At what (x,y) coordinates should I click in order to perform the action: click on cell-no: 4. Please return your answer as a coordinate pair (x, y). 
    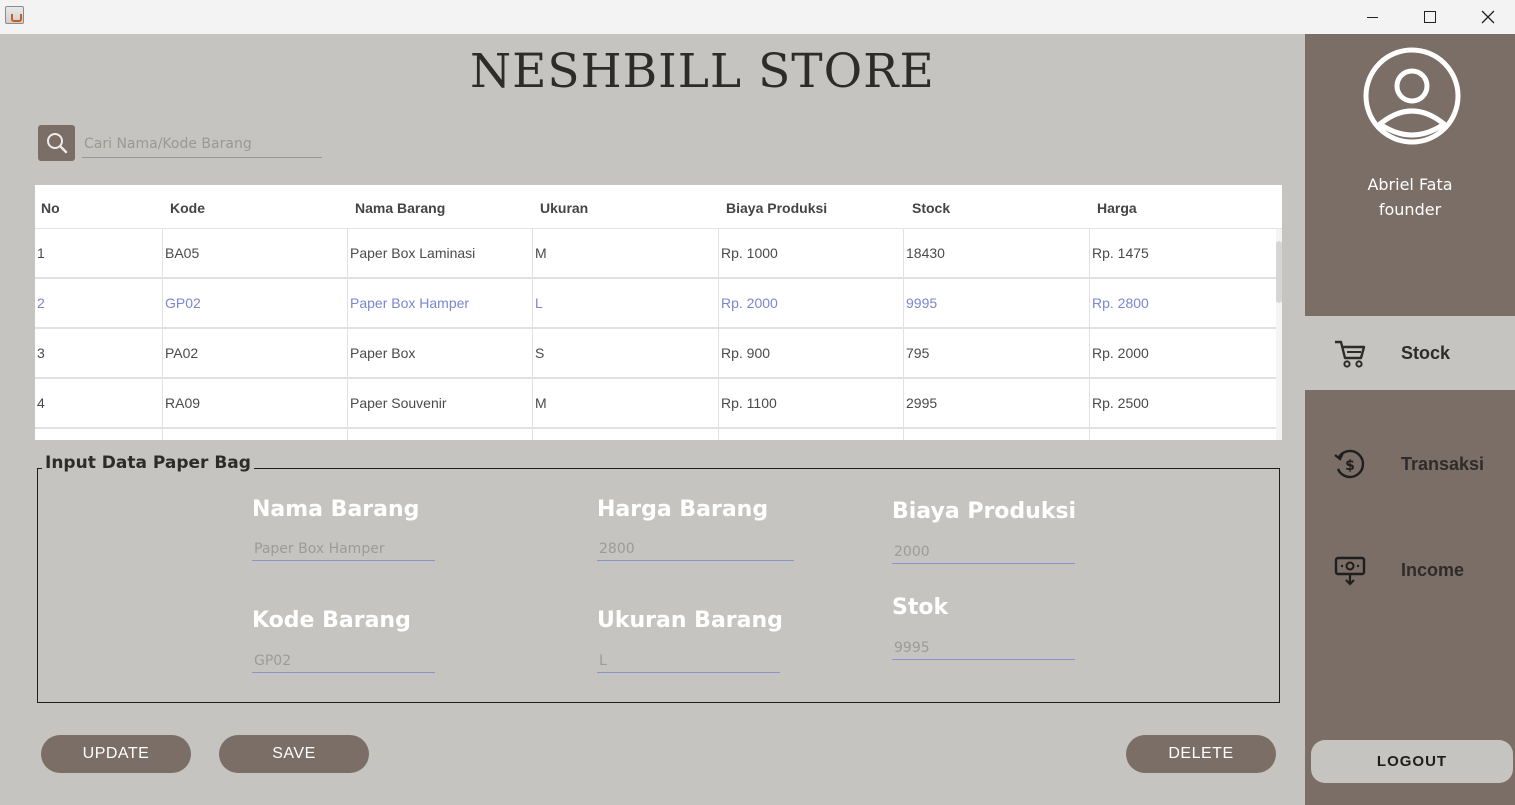
    Looking at the image, I should click on (99, 403).